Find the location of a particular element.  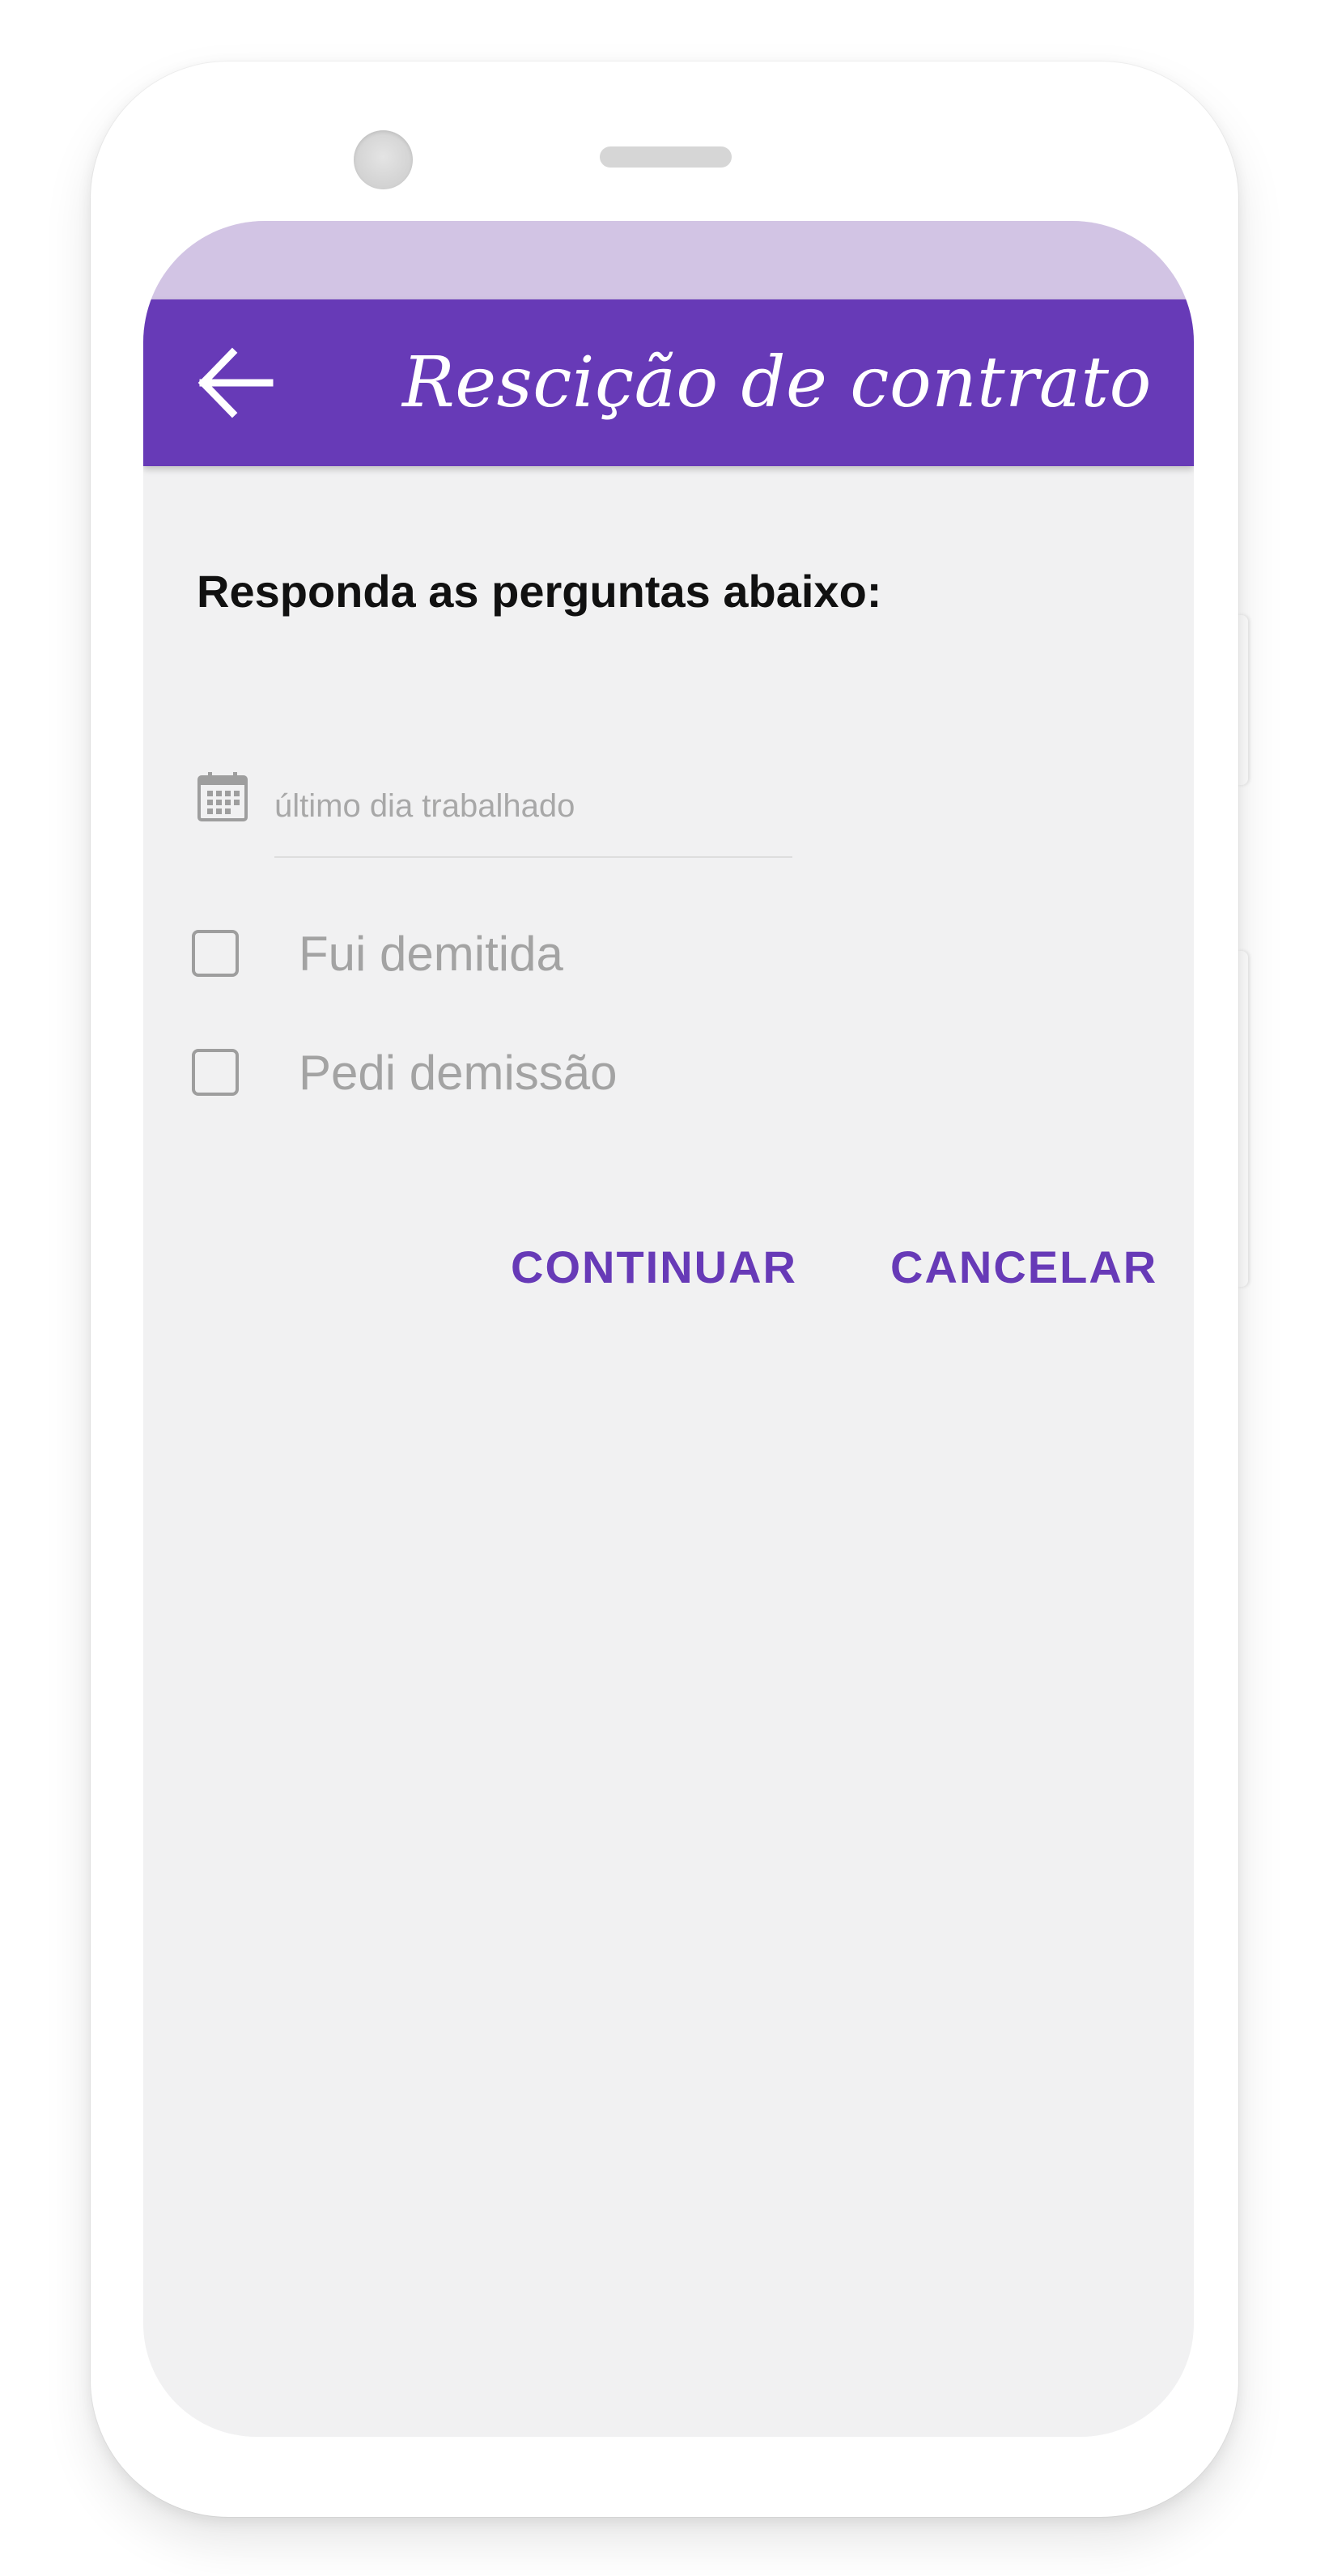

app-bar: Rescição de contrato is located at coordinates (669, 382).